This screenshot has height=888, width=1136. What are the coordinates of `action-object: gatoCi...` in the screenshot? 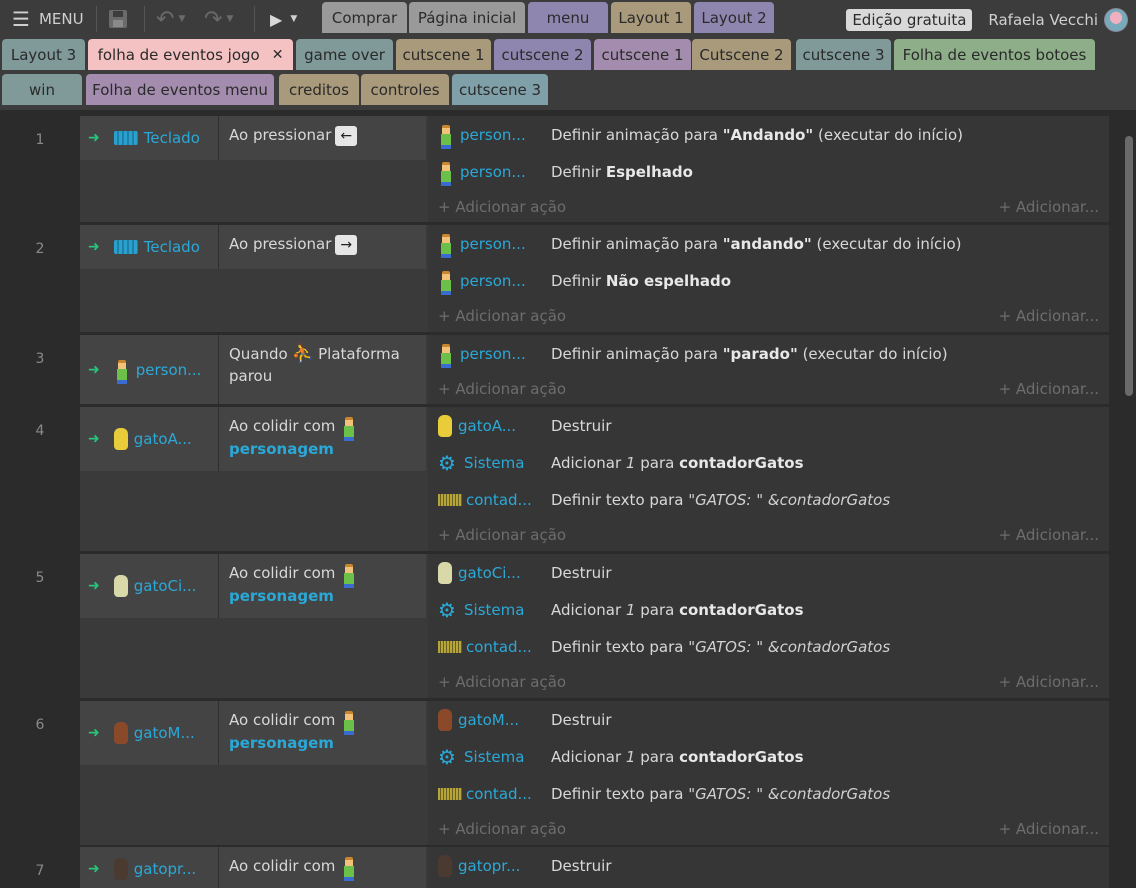 It's located at (483, 572).